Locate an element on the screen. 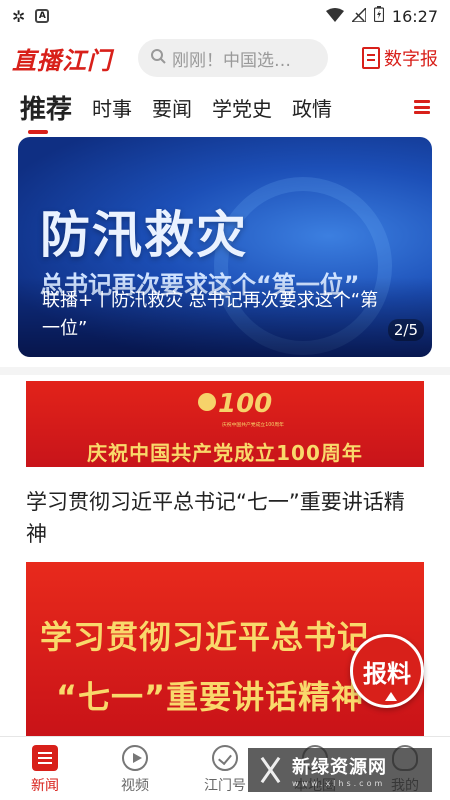  channel-tabs: 推荐 时事 要闻 学党史 政情 is located at coordinates (225, 109).